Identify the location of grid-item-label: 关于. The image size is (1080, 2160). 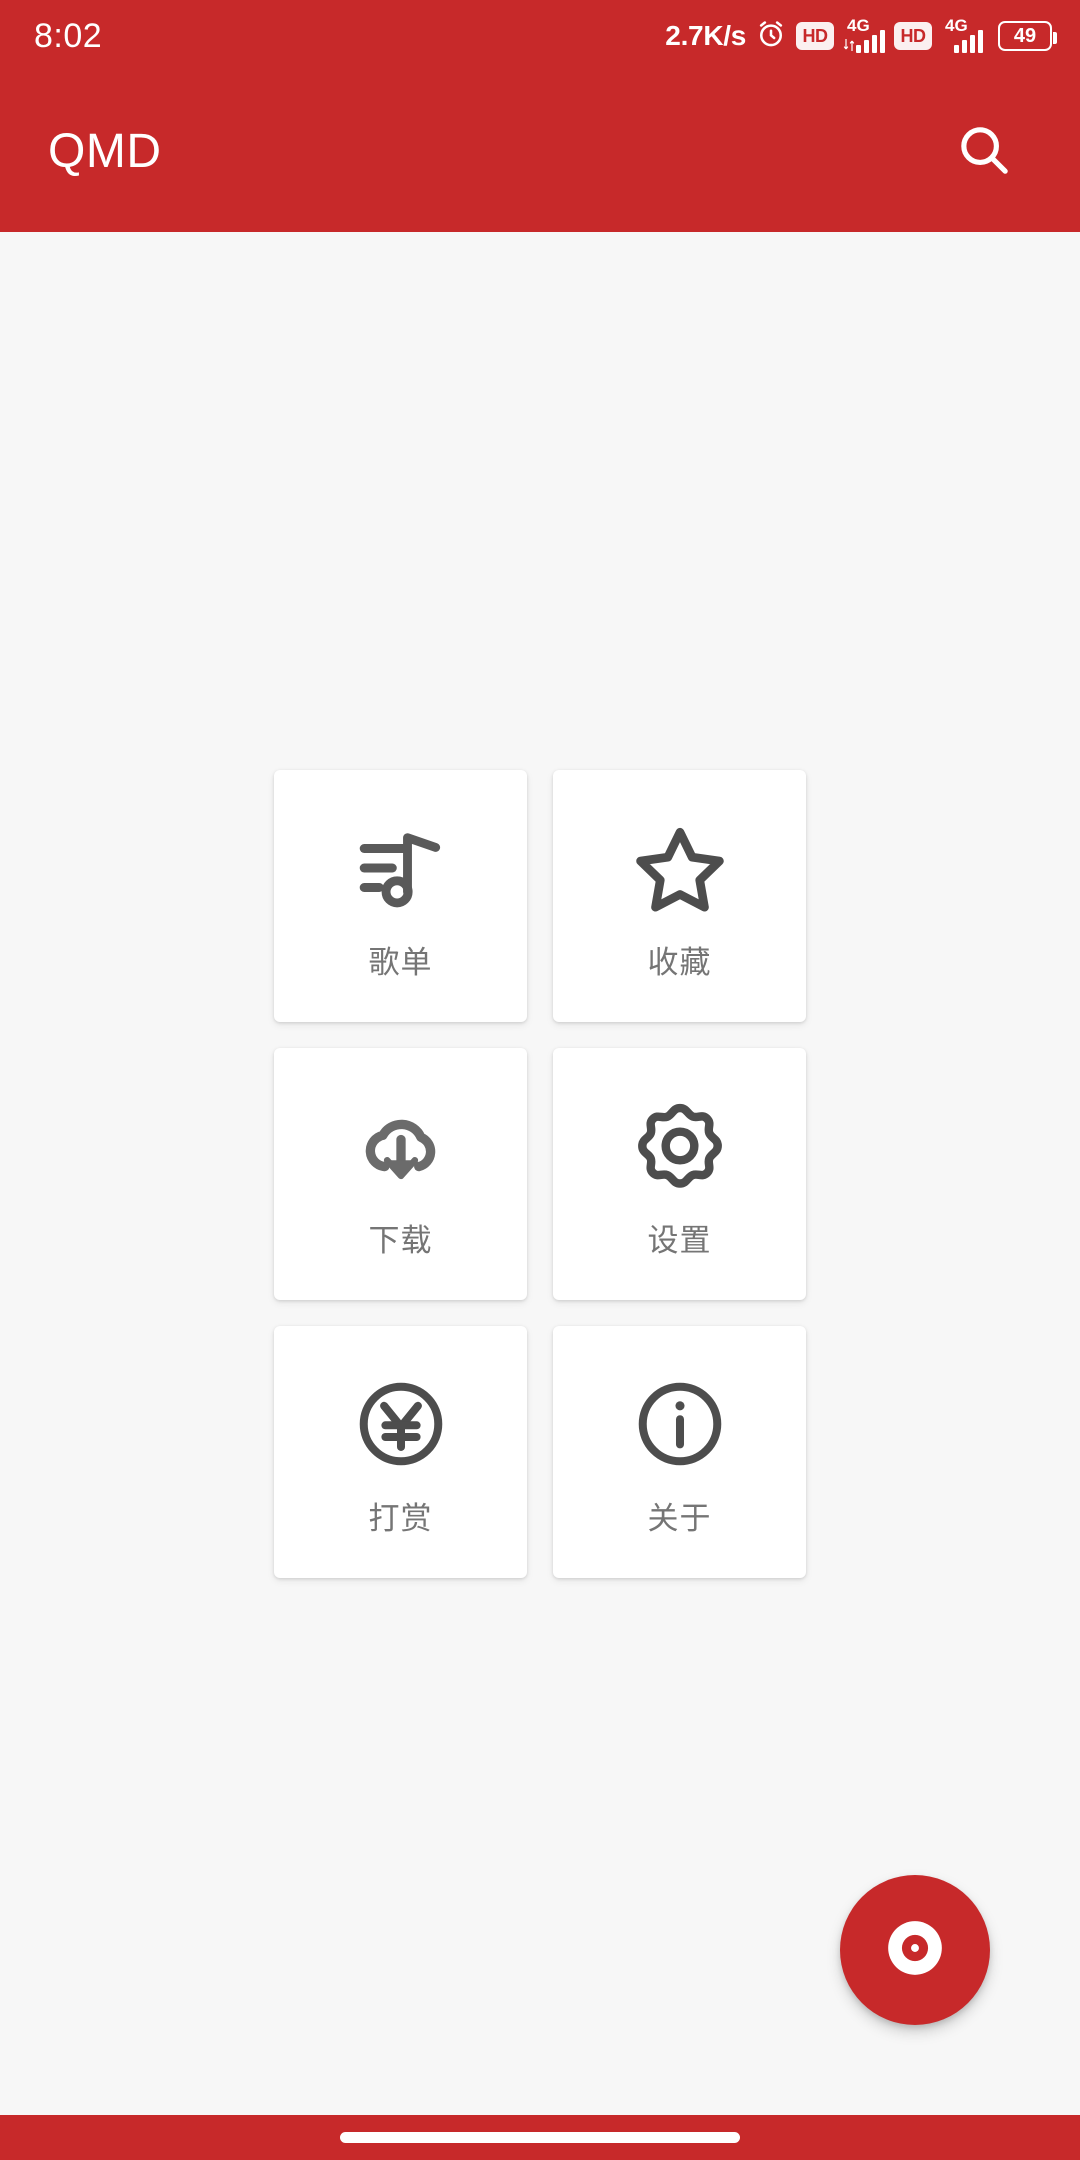
(679, 1518).